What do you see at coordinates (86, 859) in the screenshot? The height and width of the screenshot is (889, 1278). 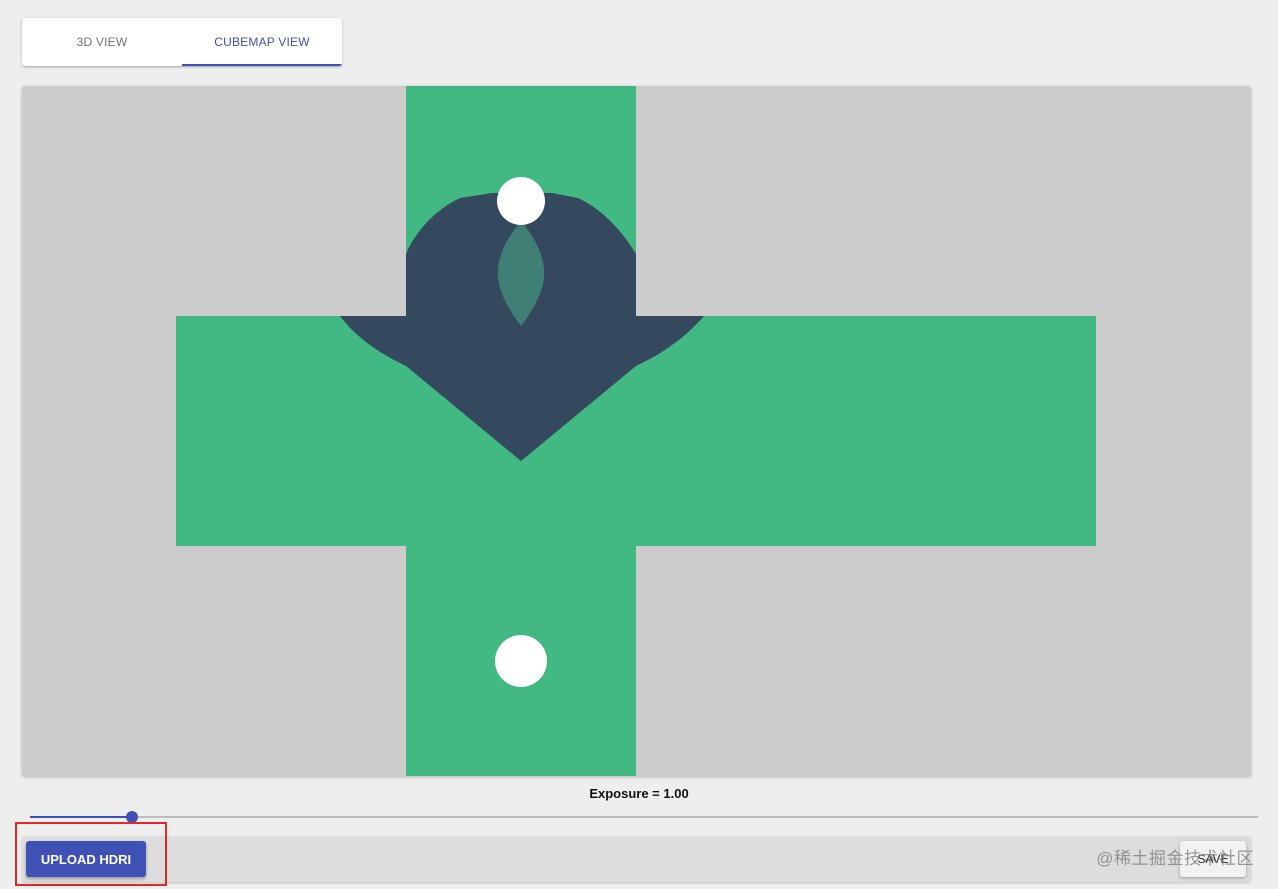 I see `upload-hdri-button: UPLOAD HDRI` at bounding box center [86, 859].